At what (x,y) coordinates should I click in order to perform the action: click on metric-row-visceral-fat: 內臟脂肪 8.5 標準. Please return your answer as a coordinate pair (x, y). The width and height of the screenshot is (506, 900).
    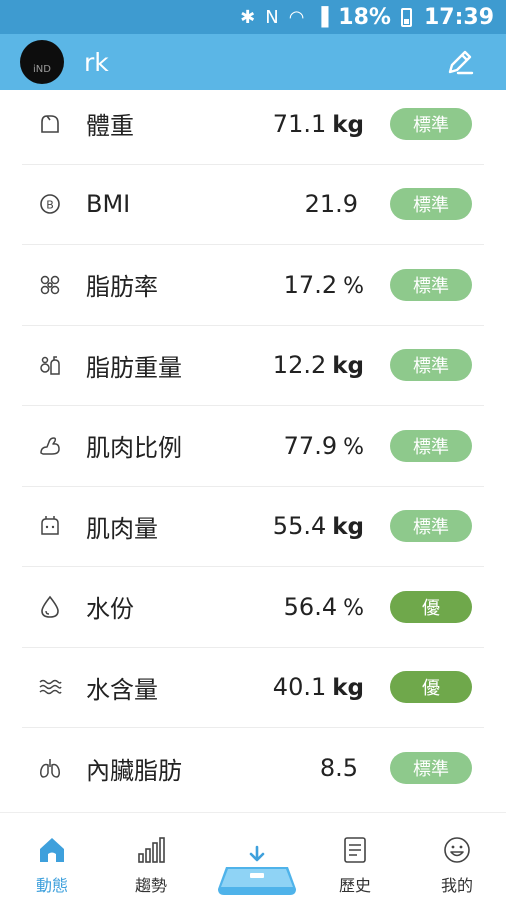
    Looking at the image, I should click on (253, 768).